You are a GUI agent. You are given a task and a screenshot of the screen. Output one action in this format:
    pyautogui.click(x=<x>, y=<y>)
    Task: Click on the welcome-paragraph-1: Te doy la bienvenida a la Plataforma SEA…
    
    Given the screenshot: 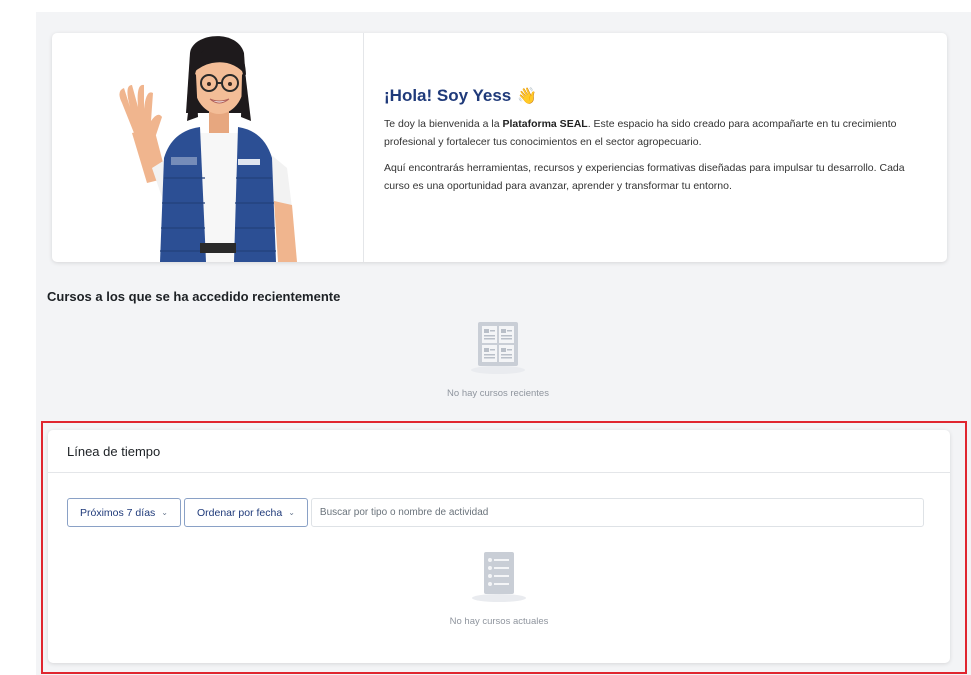 What is the action you would take?
    pyautogui.click(x=650, y=133)
    